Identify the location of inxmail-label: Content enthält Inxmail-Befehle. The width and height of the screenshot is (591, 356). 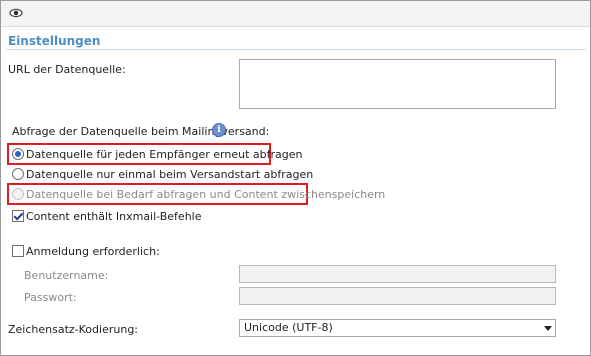
(114, 216).